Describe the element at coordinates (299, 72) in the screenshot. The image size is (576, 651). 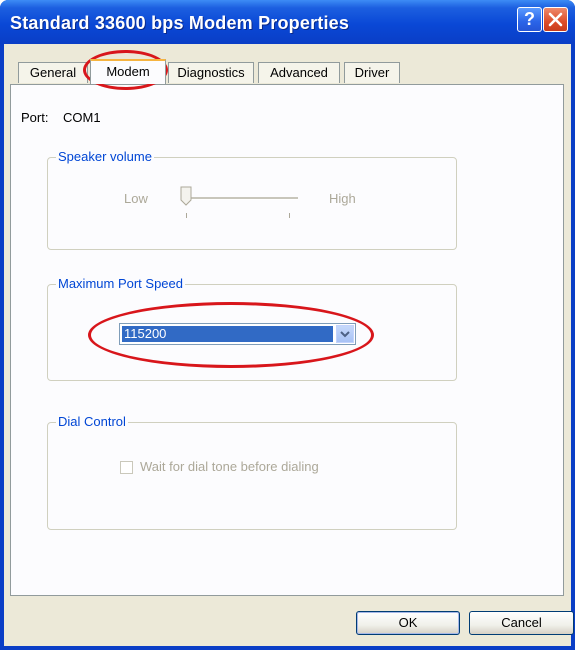
I see `tab-advanced: Advanced` at that location.